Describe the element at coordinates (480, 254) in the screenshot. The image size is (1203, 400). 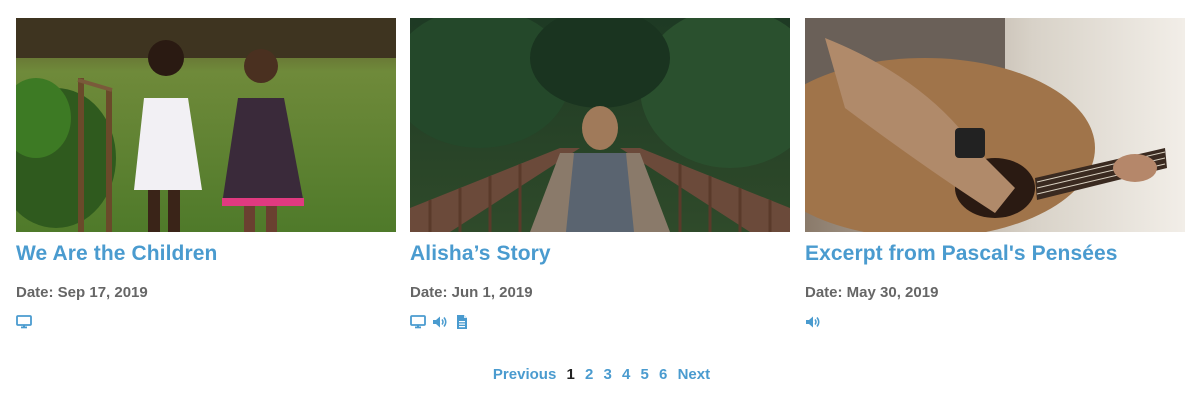
I see `post-title-link: Alisha’s Story` at that location.